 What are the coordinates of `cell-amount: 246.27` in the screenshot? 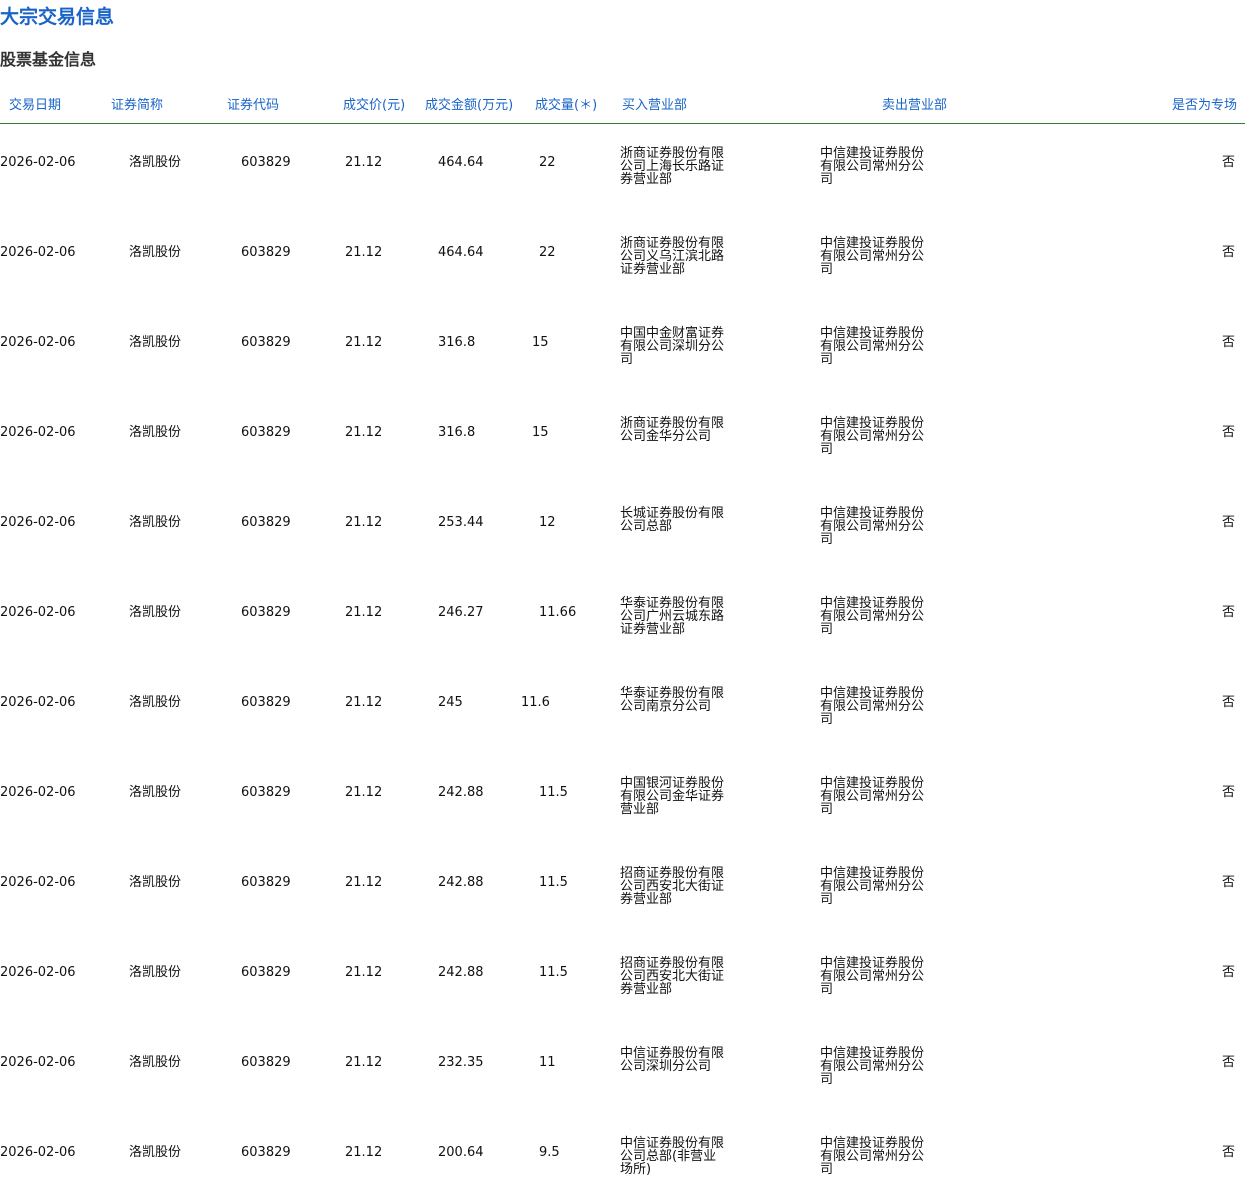 It's located at (461, 612).